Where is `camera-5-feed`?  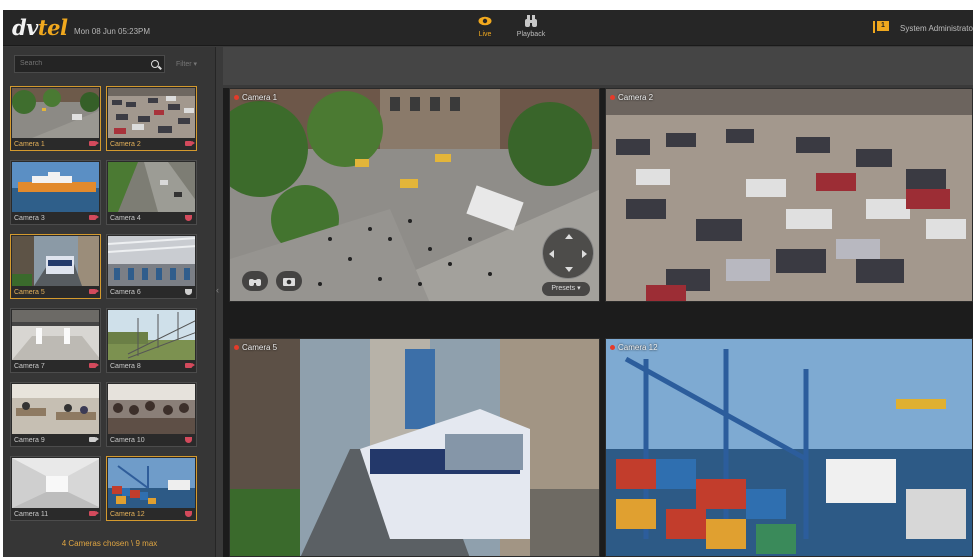 camera-5-feed is located at coordinates (414, 447).